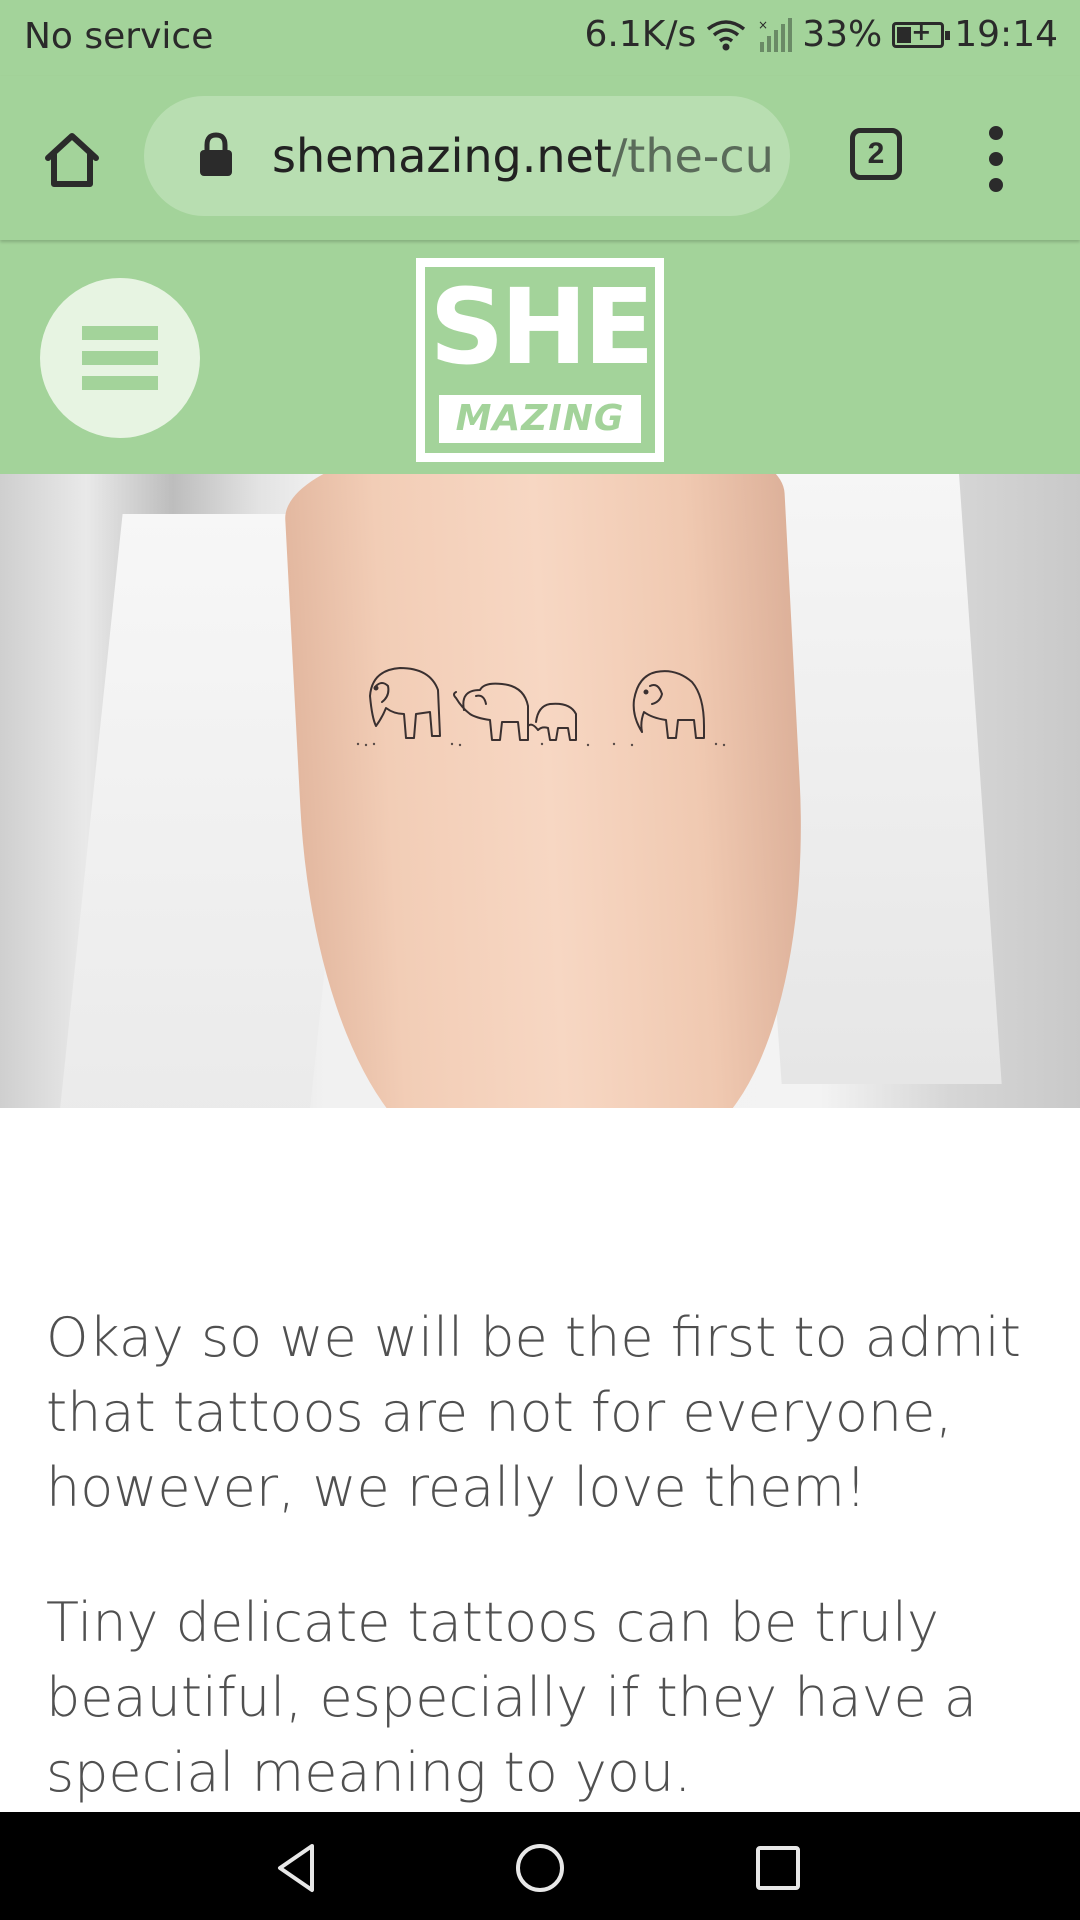  What do you see at coordinates (119, 36) in the screenshot?
I see `carrier-text: No service` at bounding box center [119, 36].